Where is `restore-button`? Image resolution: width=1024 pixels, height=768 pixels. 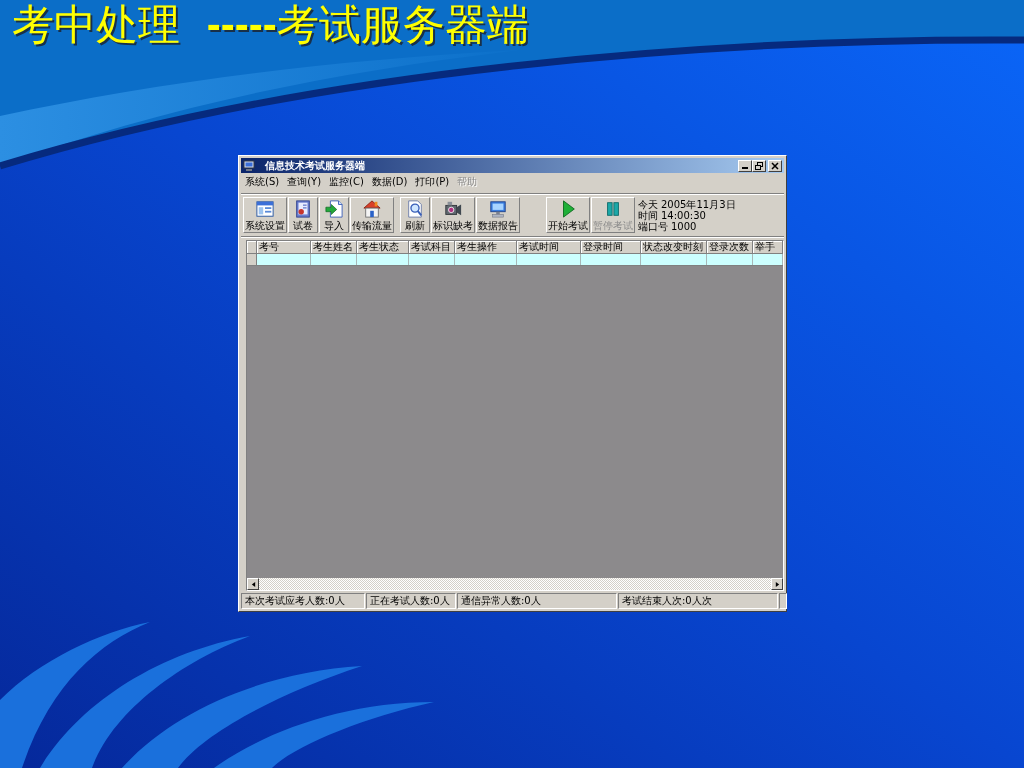 restore-button is located at coordinates (759, 165).